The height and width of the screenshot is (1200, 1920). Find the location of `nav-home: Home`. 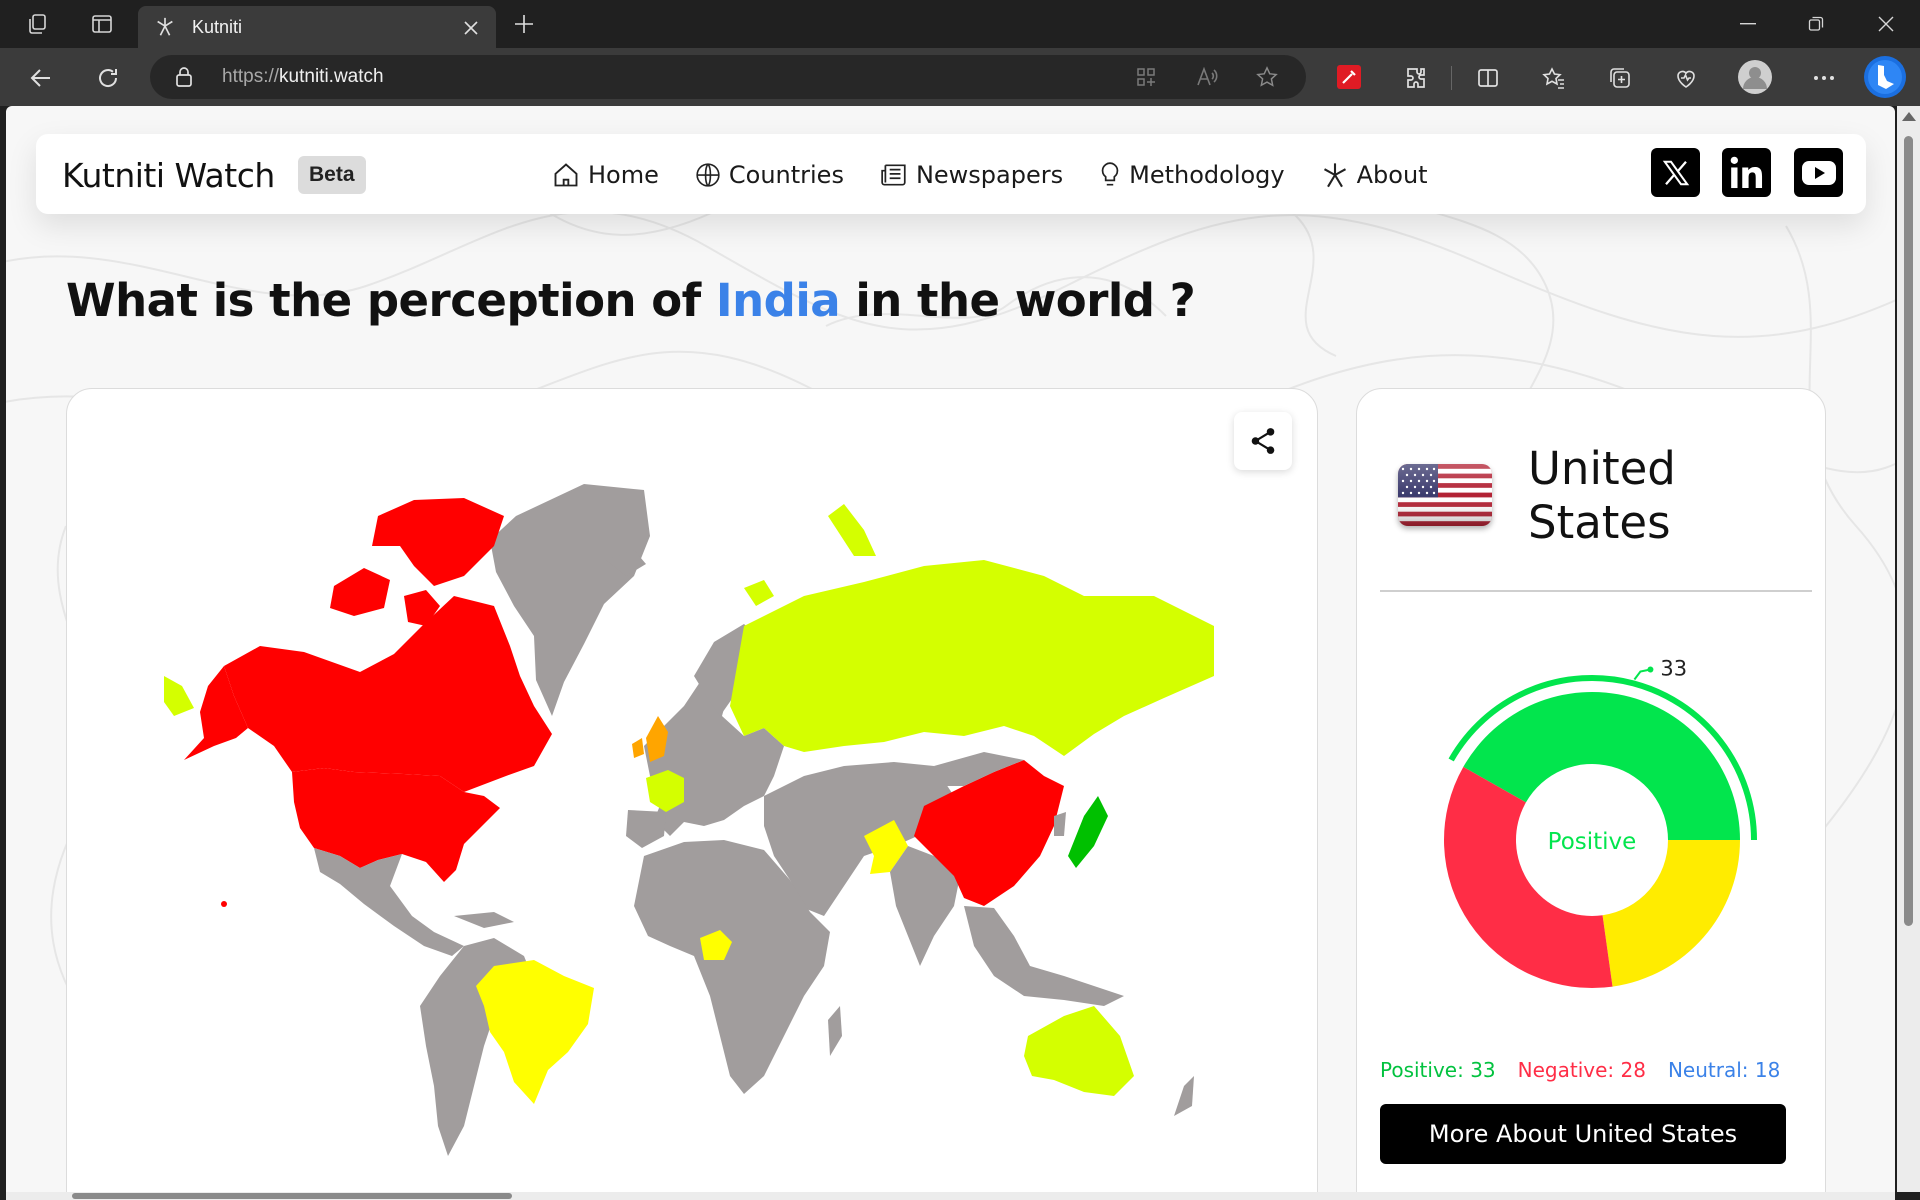

nav-home: Home is located at coordinates (605, 175).